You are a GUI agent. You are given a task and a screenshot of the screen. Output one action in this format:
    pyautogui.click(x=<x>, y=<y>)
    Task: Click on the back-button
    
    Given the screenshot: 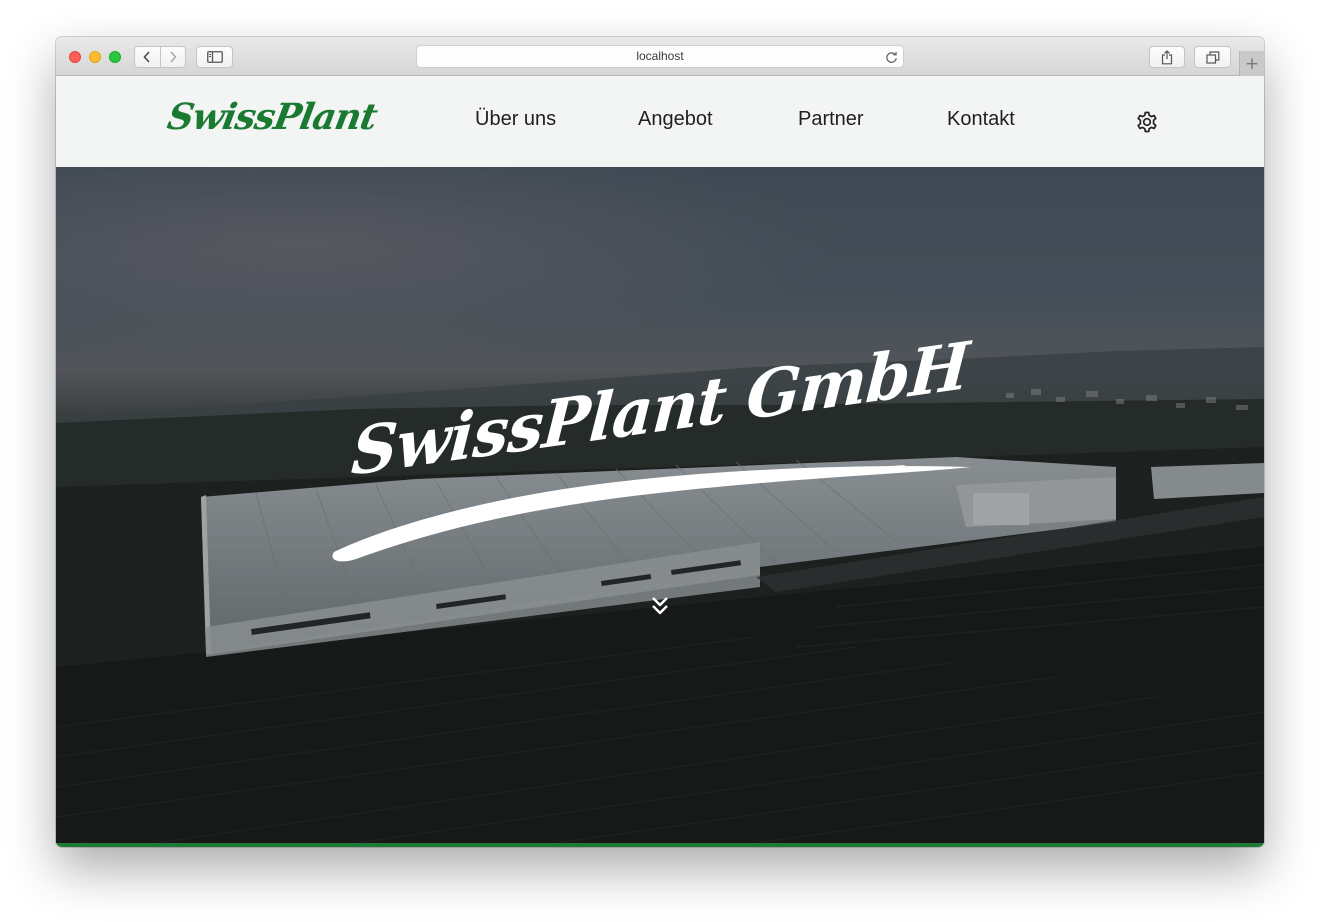 What is the action you would take?
    pyautogui.click(x=147, y=57)
    